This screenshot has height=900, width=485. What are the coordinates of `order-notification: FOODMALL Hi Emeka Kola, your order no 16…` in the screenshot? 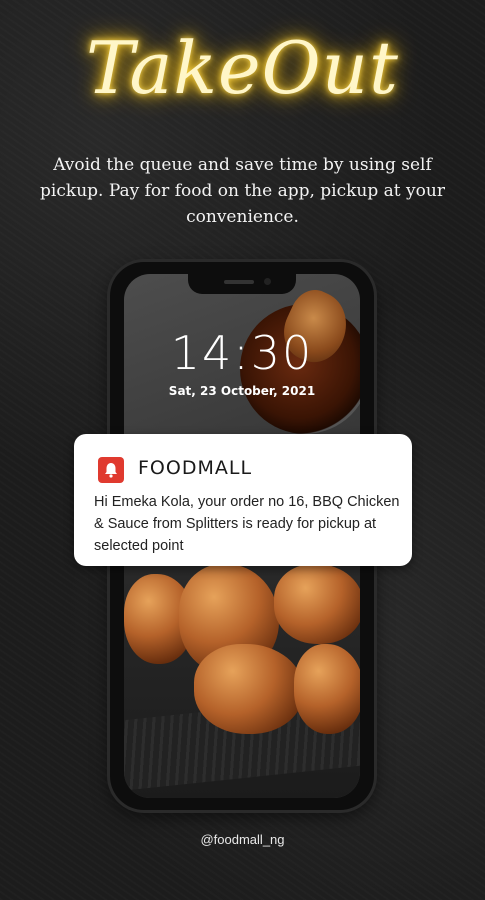 It's located at (243, 500).